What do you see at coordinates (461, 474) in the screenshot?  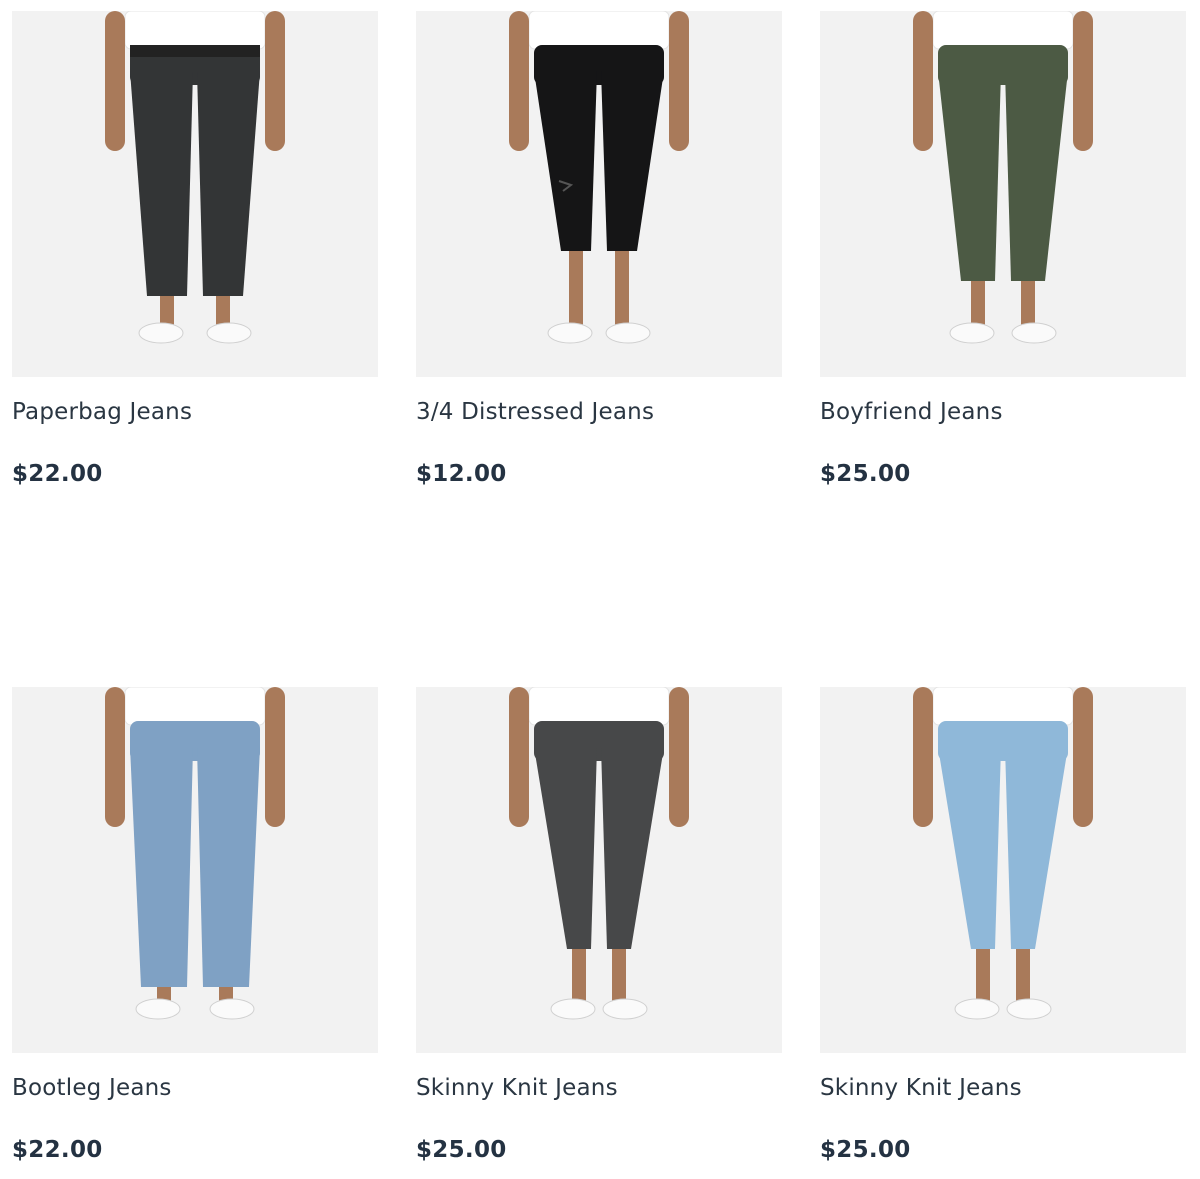 I see `product-price: $12.00` at bounding box center [461, 474].